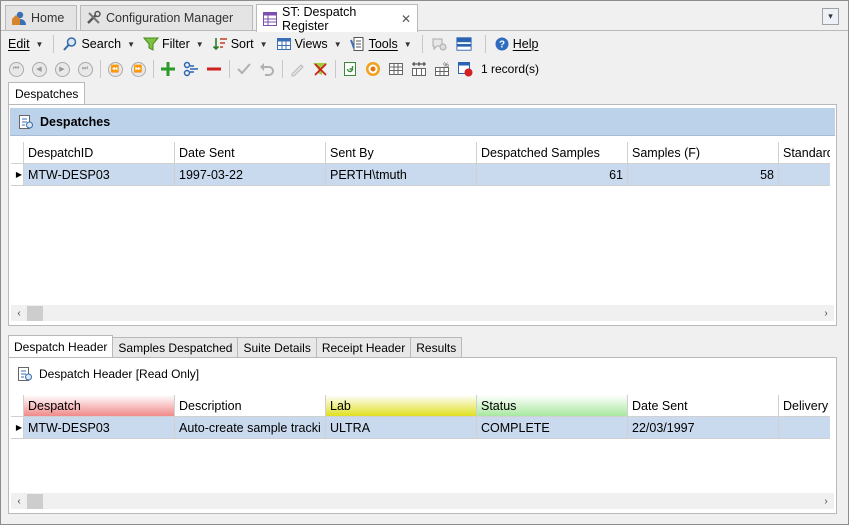  Describe the element at coordinates (47, 93) in the screenshot. I see `tab-despatches: Despatches` at that location.